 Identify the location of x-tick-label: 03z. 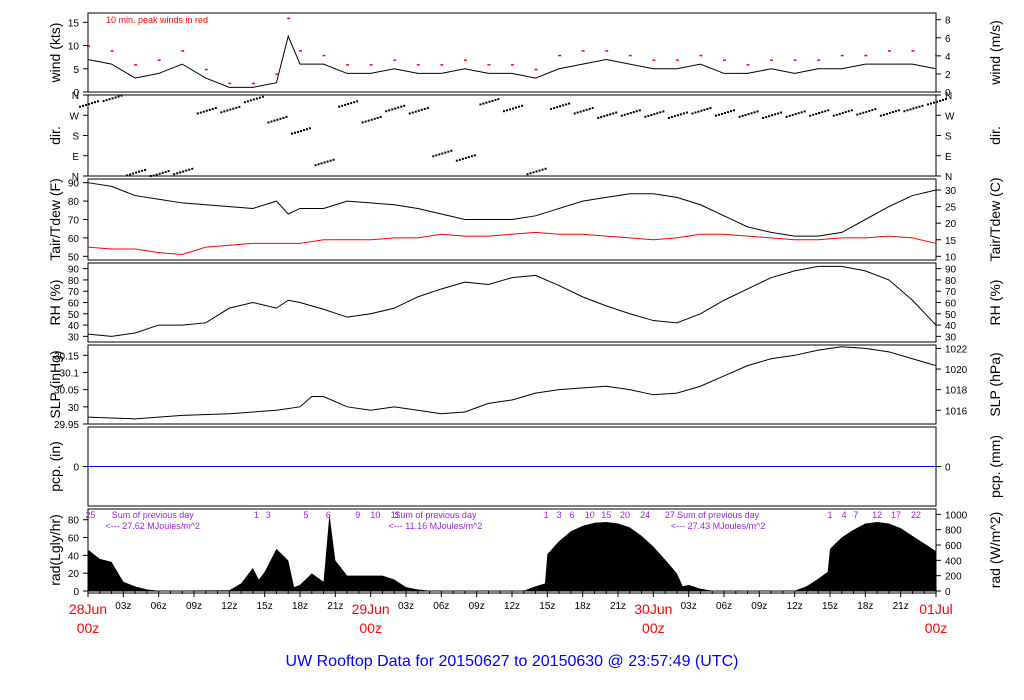
(406, 606).